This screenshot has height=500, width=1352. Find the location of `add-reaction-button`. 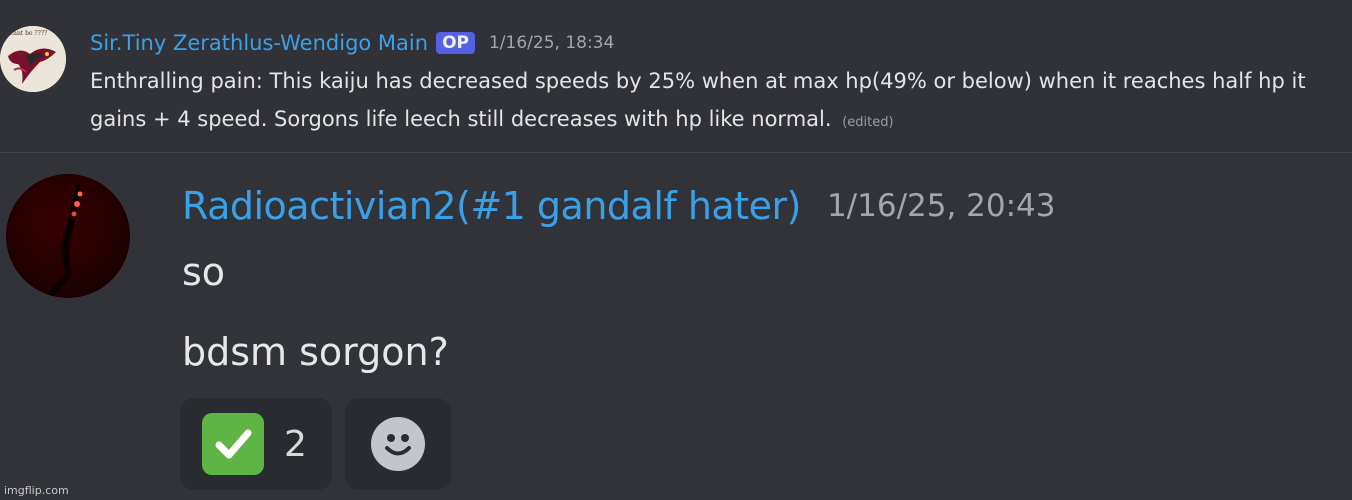

add-reaction-button is located at coordinates (398, 444).